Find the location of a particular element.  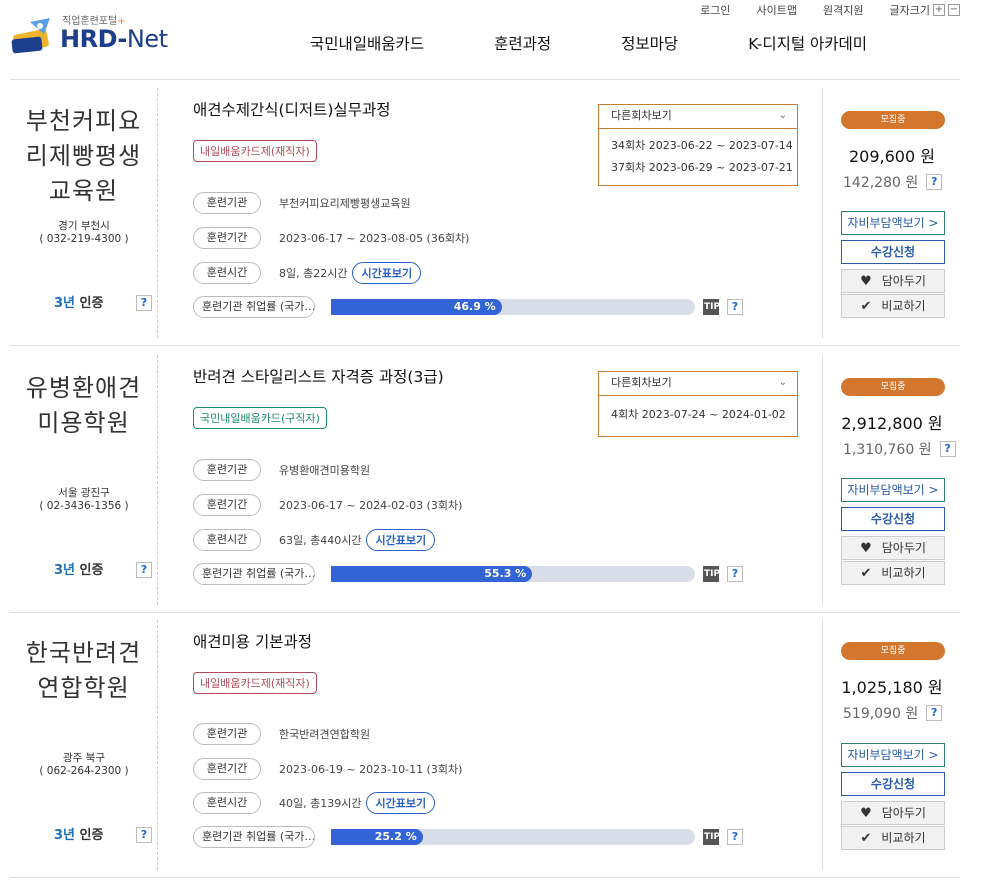

main-nav: 국민내일배움카드 훈련과정 정보마당 K-디지털 아카데미 is located at coordinates (588, 43).